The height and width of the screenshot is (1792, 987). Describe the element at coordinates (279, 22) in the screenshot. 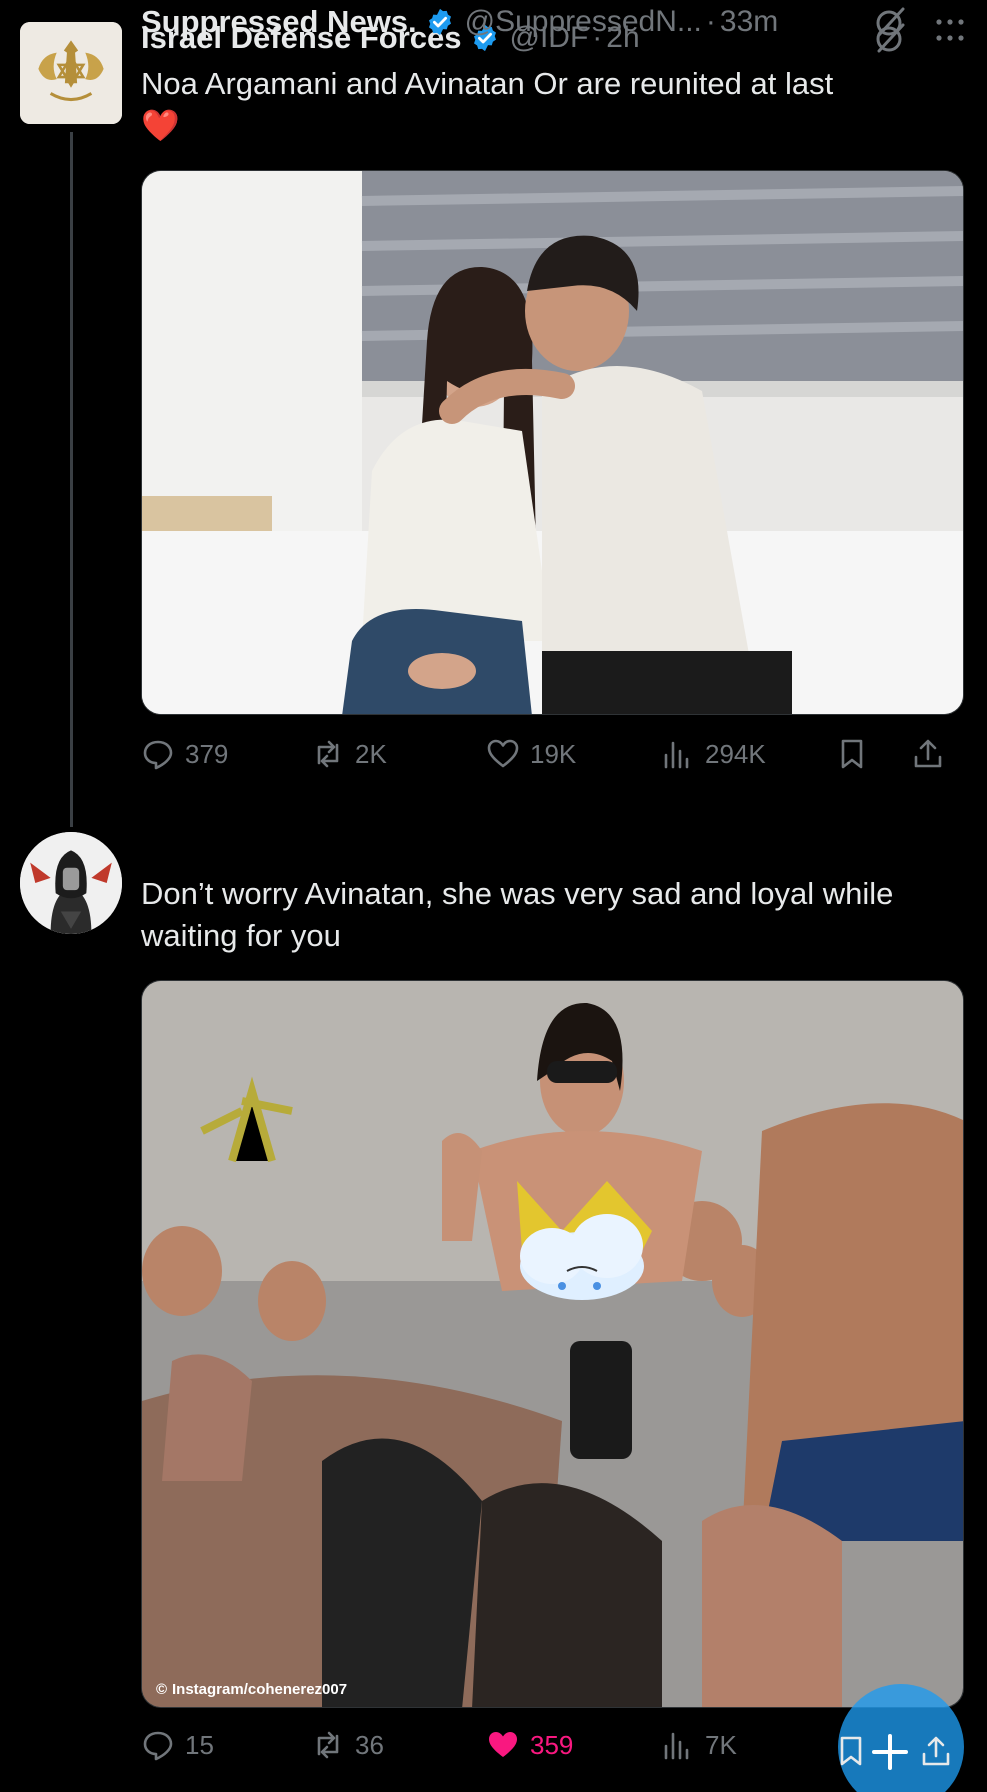

I see `author-name: Suppressed News.` at that location.